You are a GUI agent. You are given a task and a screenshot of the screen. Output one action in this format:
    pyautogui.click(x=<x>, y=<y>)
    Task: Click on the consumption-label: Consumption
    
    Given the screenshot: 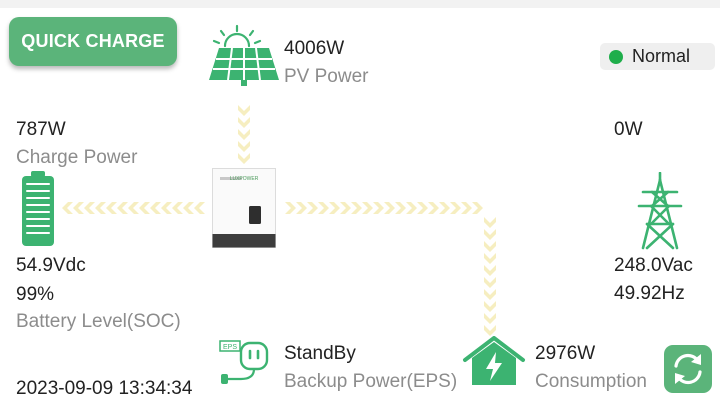 What is the action you would take?
    pyautogui.click(x=591, y=381)
    